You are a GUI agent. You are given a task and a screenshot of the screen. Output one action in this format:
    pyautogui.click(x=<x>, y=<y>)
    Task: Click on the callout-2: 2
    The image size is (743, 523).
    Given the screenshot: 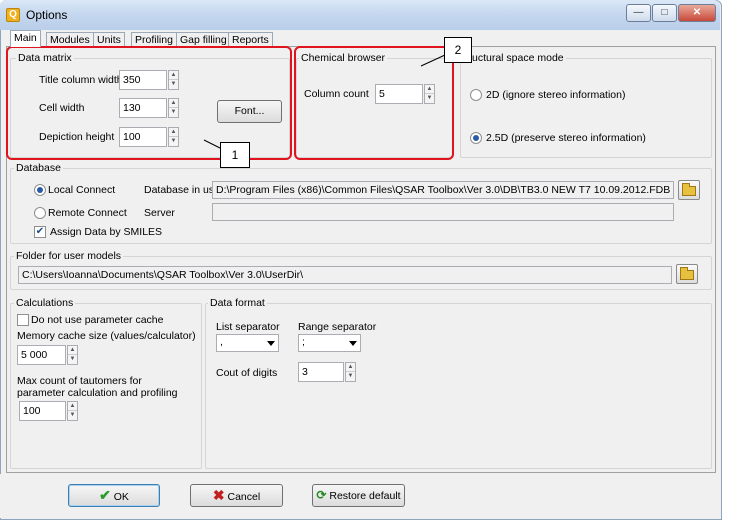 What is the action you would take?
    pyautogui.click(x=458, y=50)
    